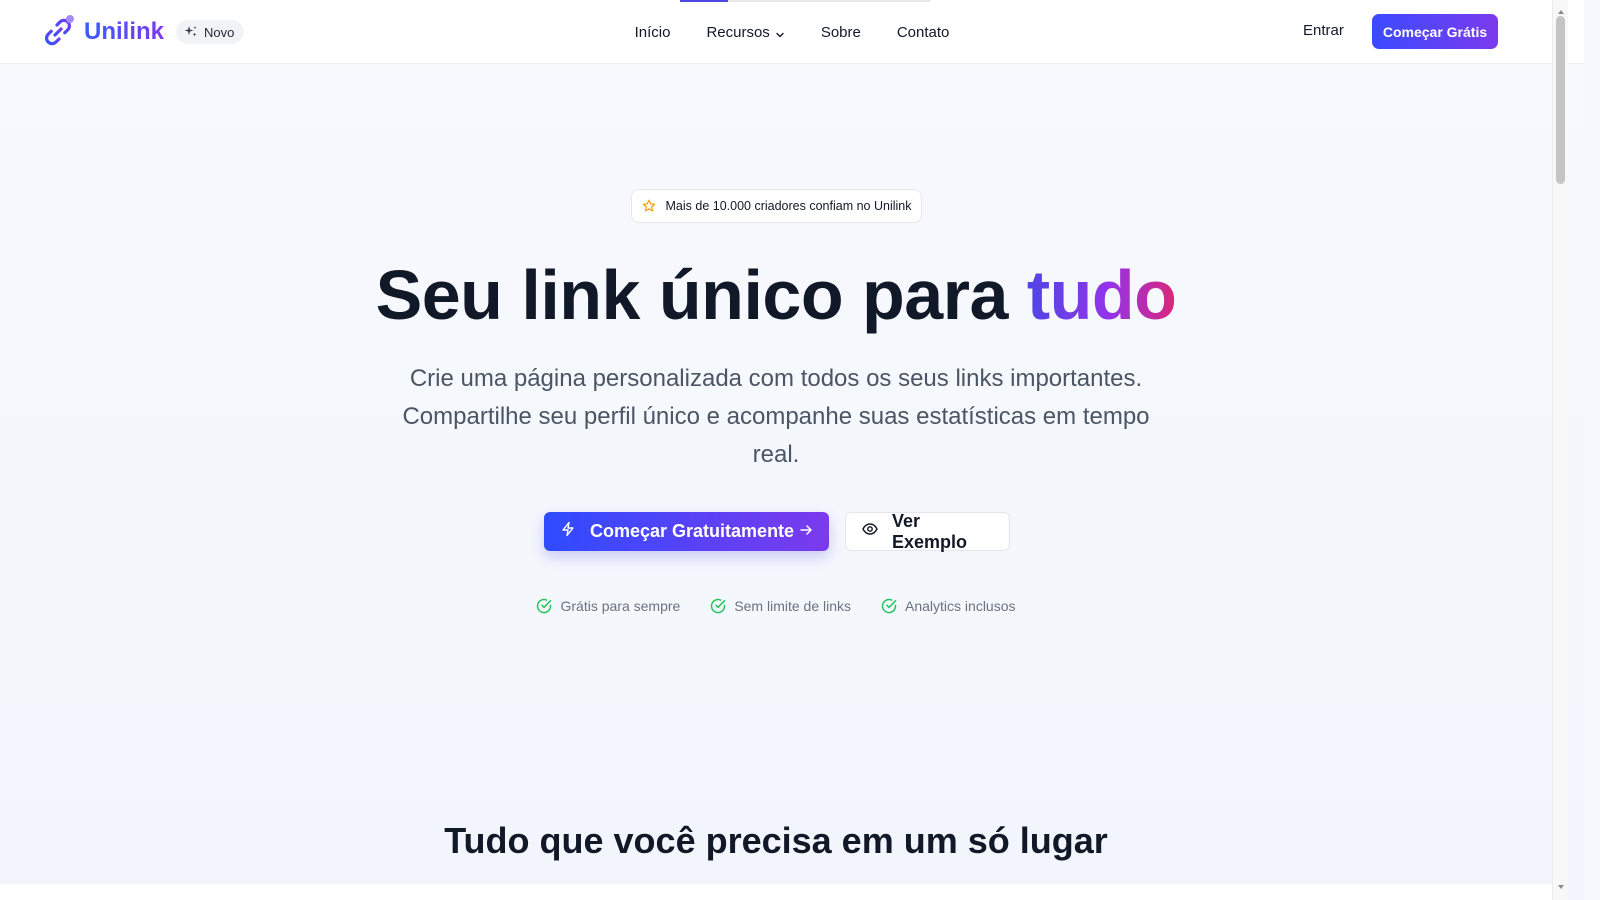 This screenshot has width=1600, height=900. What do you see at coordinates (805, 1) in the screenshot?
I see `nav-progress-bar` at bounding box center [805, 1].